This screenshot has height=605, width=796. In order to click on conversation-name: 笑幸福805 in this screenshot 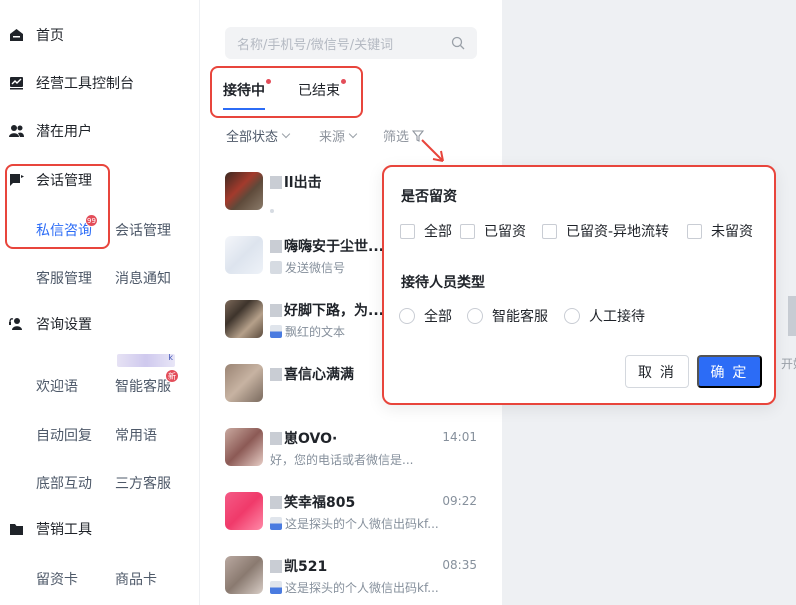, I will do `click(312, 502)`.